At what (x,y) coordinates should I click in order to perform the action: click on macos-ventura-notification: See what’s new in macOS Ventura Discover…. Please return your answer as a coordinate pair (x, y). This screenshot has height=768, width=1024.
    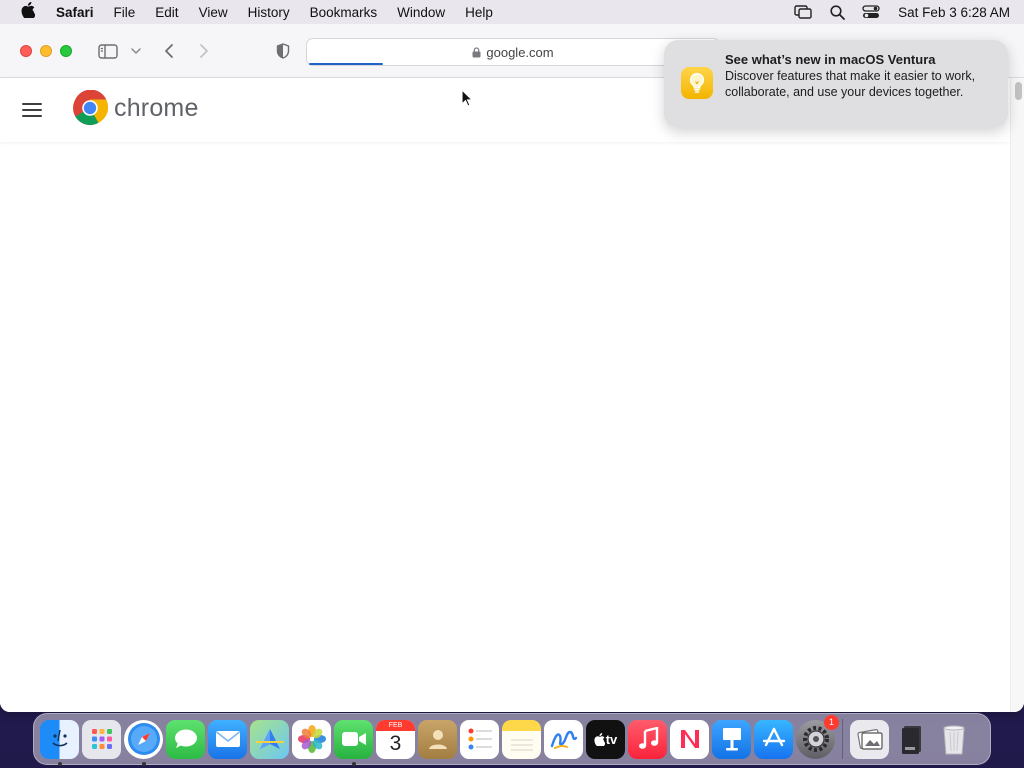
    Looking at the image, I should click on (836, 84).